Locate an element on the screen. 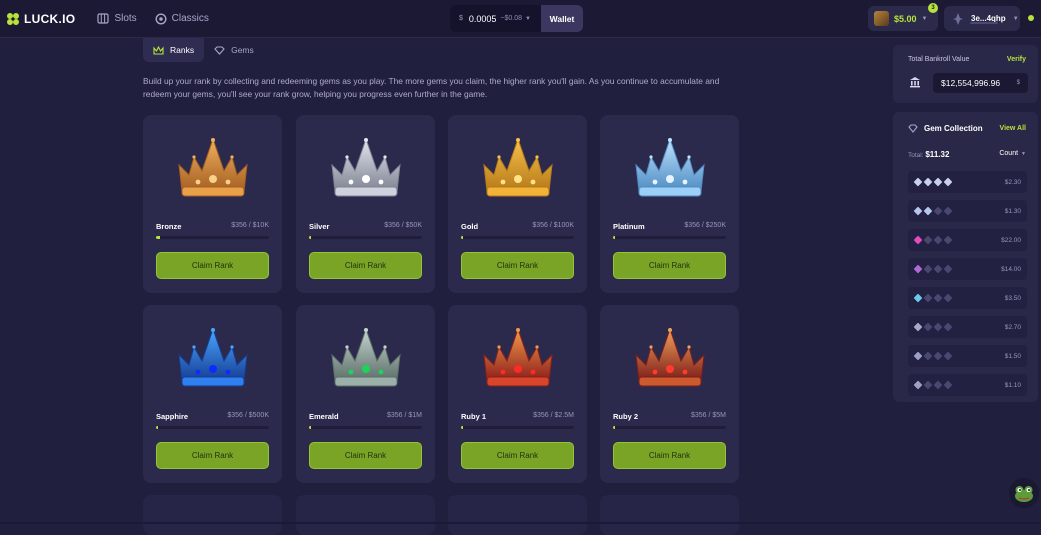 The width and height of the screenshot is (1041, 535). gem-value: $22.00 is located at coordinates (1011, 240).